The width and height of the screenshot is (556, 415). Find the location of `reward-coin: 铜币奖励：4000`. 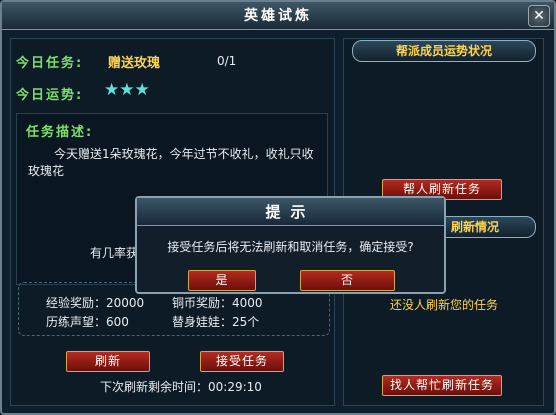

reward-coin: 铜币奖励：4000 is located at coordinates (217, 303).